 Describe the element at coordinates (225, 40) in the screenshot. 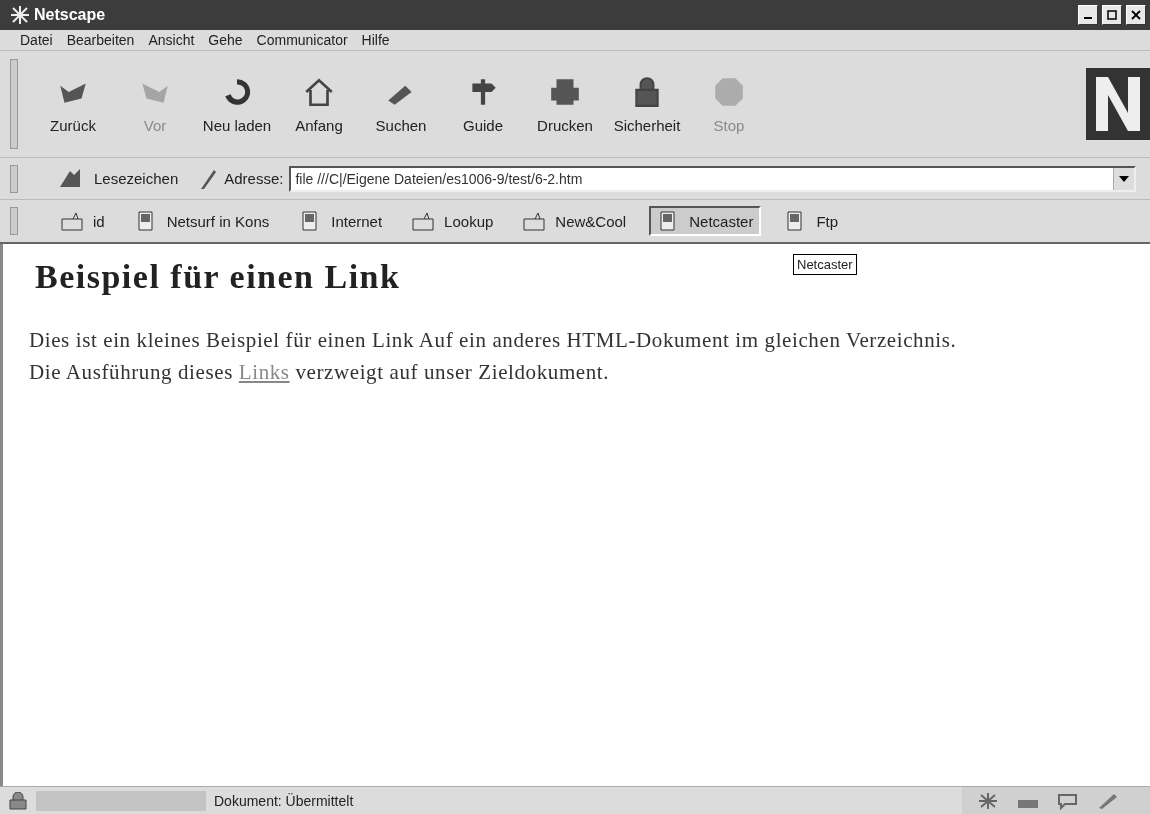

I see `menu-item: Gehe` at that location.